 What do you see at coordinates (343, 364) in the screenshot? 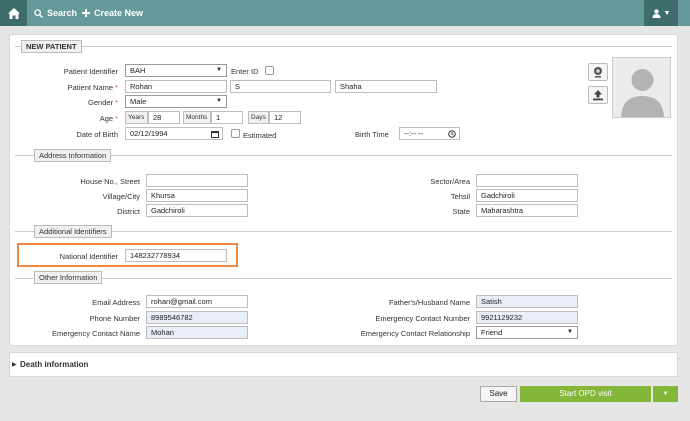
I see `death-information-section: ▶ Death information` at bounding box center [343, 364].